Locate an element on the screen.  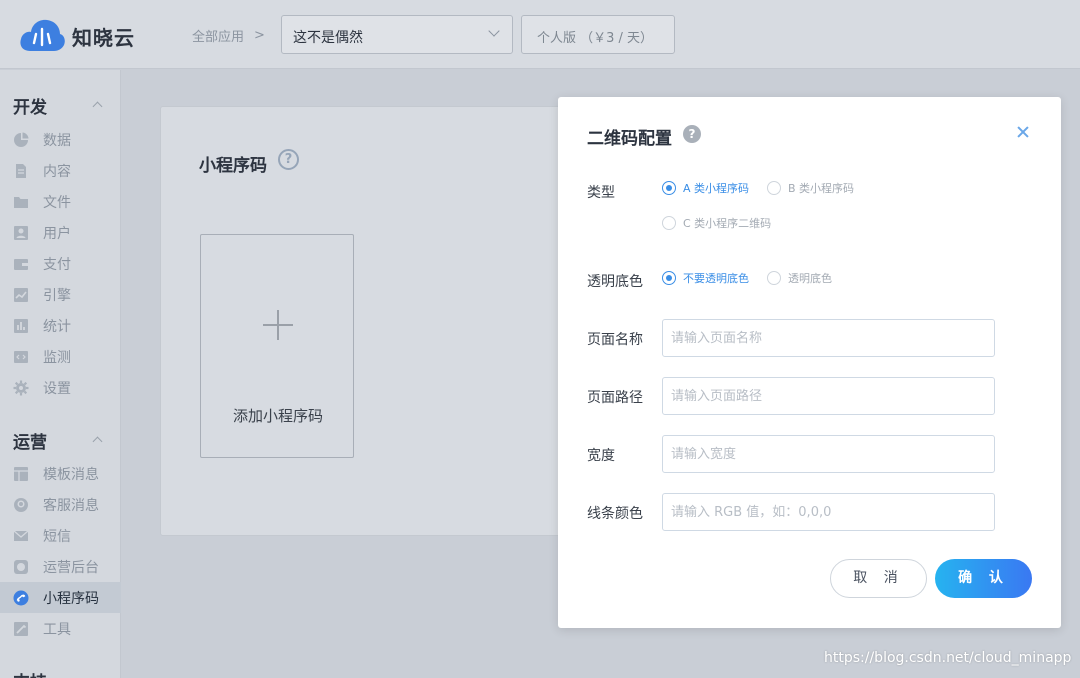
breadcrumb-all-apps: 全部应用 is located at coordinates (218, 35).